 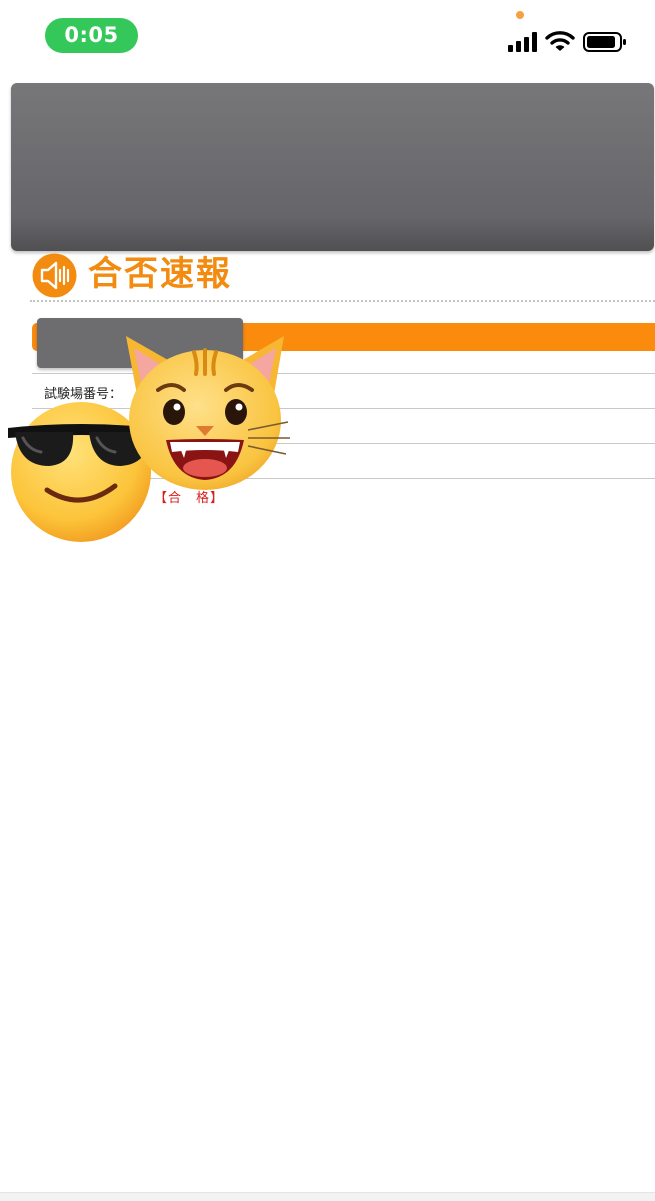 I want to click on battery-icon, so click(x=604, y=42).